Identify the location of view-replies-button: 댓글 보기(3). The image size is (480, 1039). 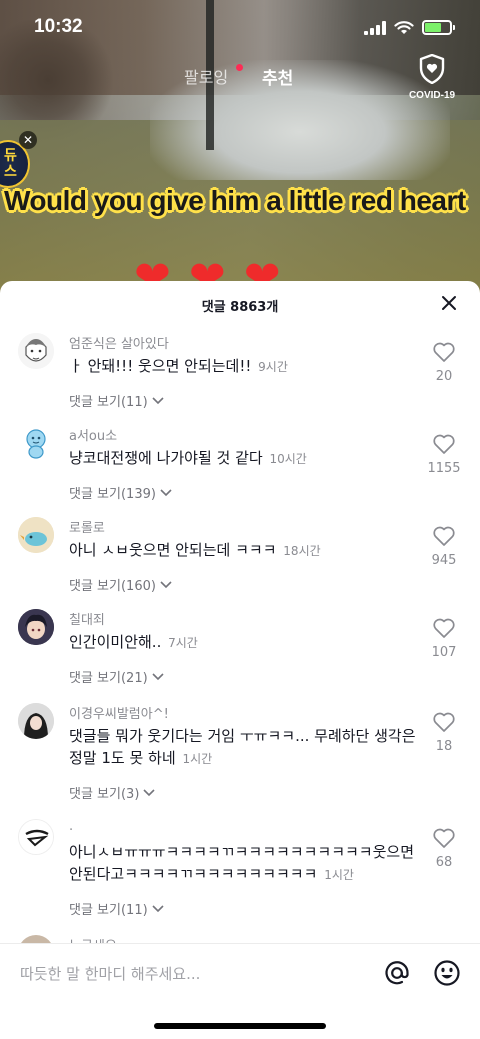
(112, 792).